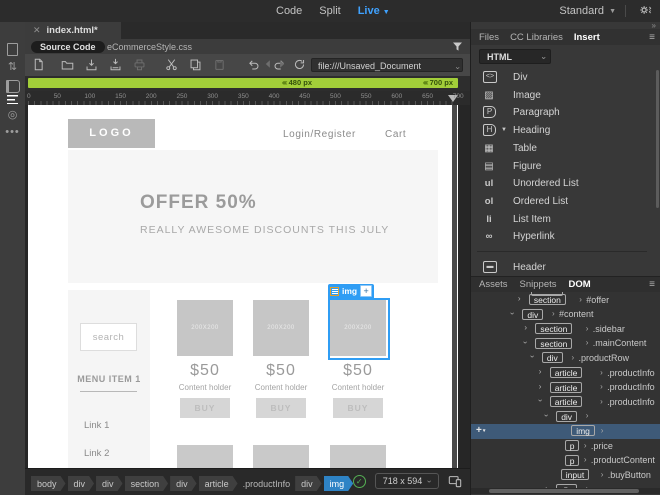  What do you see at coordinates (562, 96) in the screenshot?
I see `insert-item-image: ▨ Image` at bounding box center [562, 96].